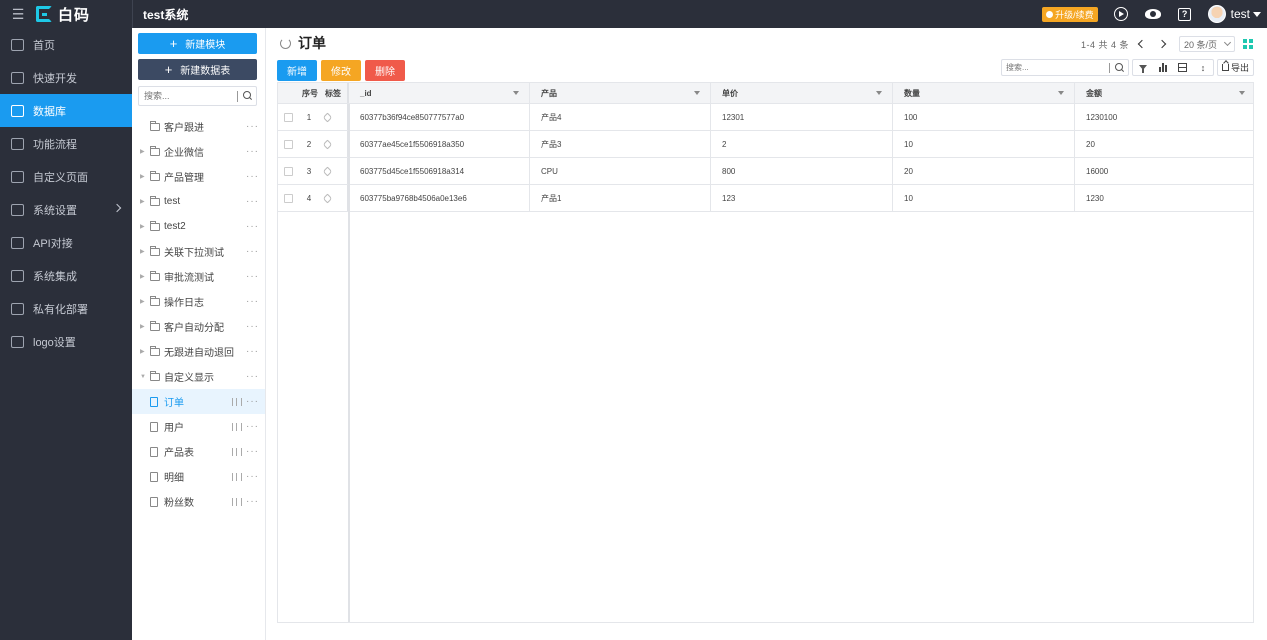 The height and width of the screenshot is (640, 1267). What do you see at coordinates (984, 117) in the screenshot?
I see `table-cell: 100` at bounding box center [984, 117].